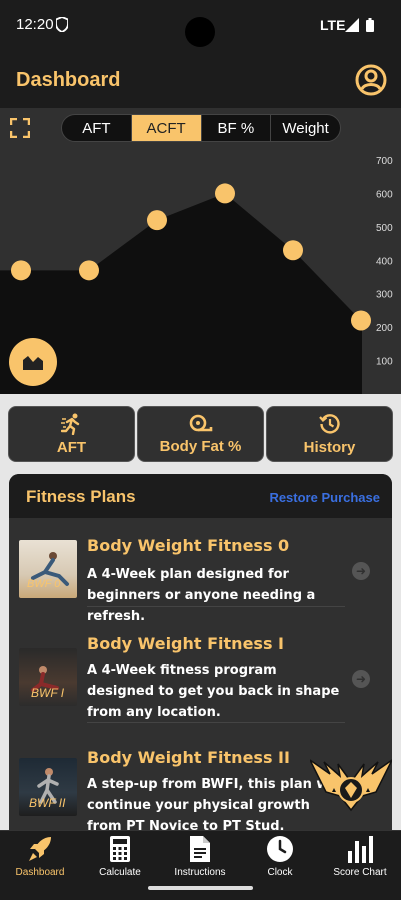  I want to click on plan-thumbnail: BWF II, so click(48, 787).